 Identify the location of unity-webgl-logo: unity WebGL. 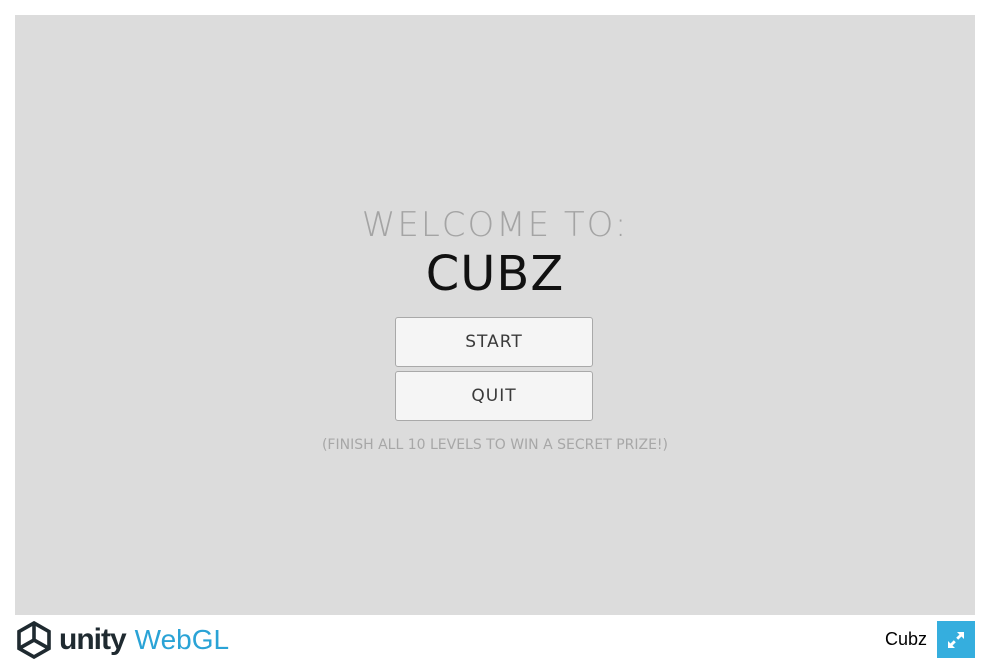
(122, 640).